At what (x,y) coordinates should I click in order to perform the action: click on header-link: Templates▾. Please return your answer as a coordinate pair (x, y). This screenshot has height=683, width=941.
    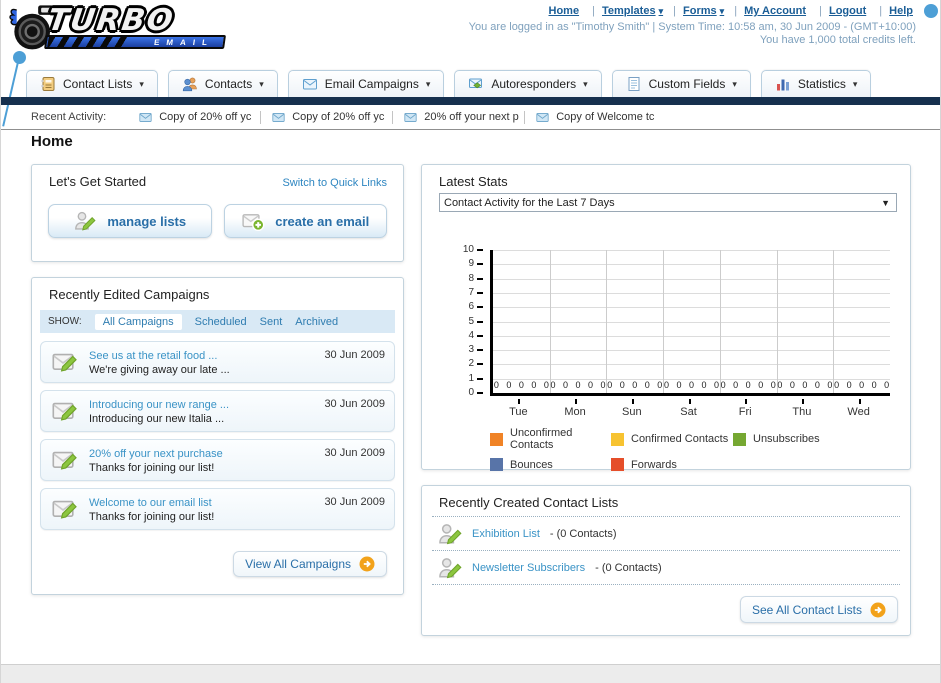
    Looking at the image, I should click on (624, 11).